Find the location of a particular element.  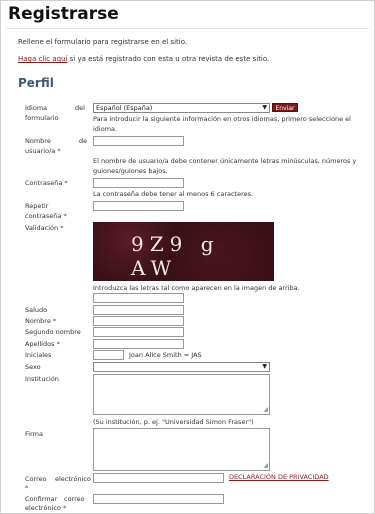

salutation-input is located at coordinates (138, 310).